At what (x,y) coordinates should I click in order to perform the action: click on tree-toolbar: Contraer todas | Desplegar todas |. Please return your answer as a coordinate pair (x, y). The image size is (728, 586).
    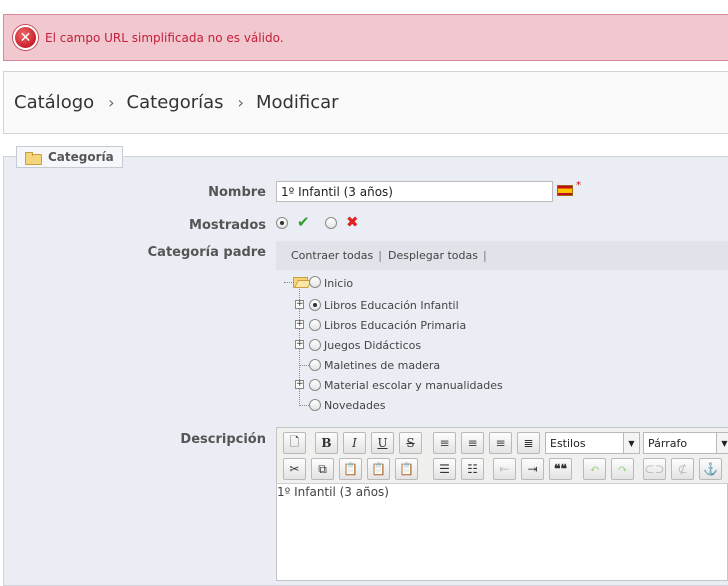
    Looking at the image, I should click on (502, 255).